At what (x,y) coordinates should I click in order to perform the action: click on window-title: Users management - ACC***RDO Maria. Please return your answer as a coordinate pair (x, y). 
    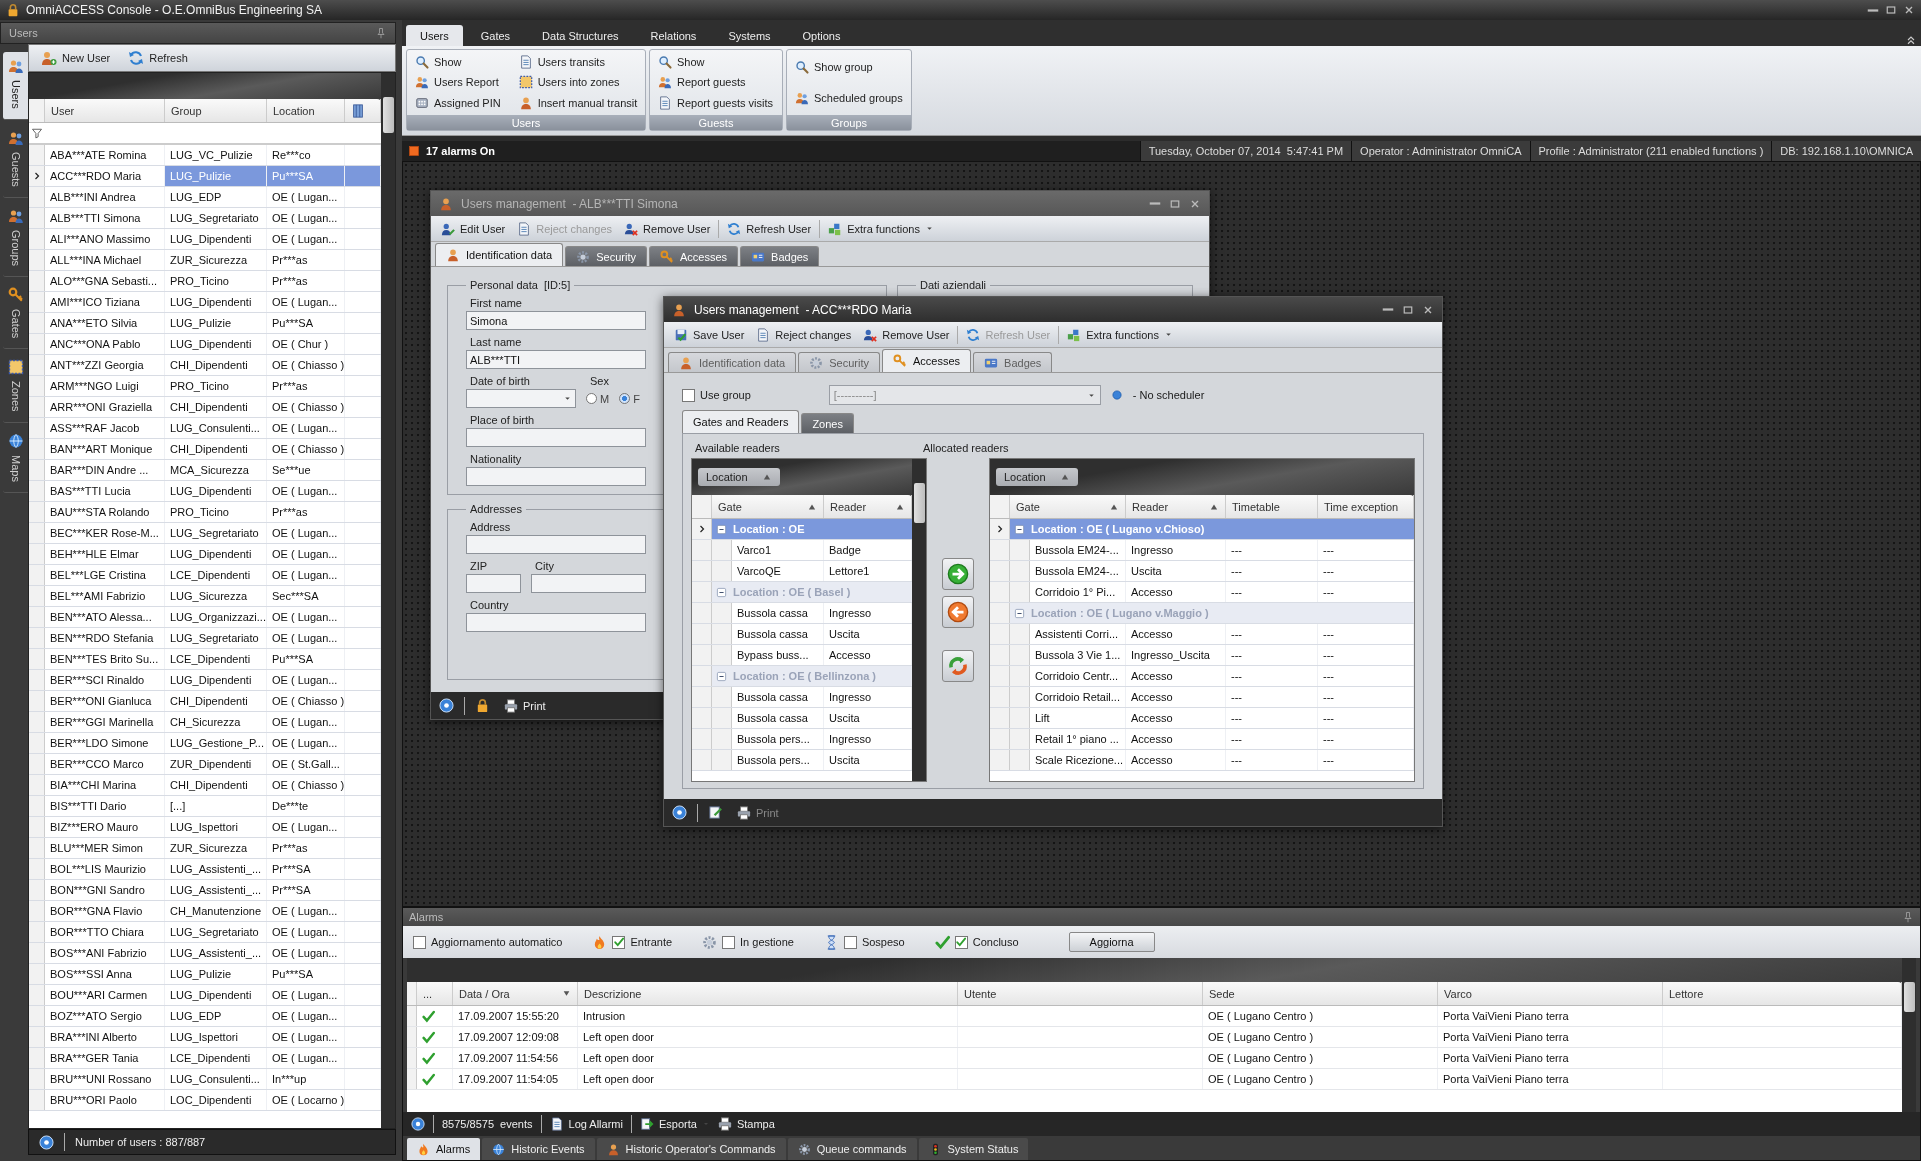
    Looking at the image, I should click on (803, 309).